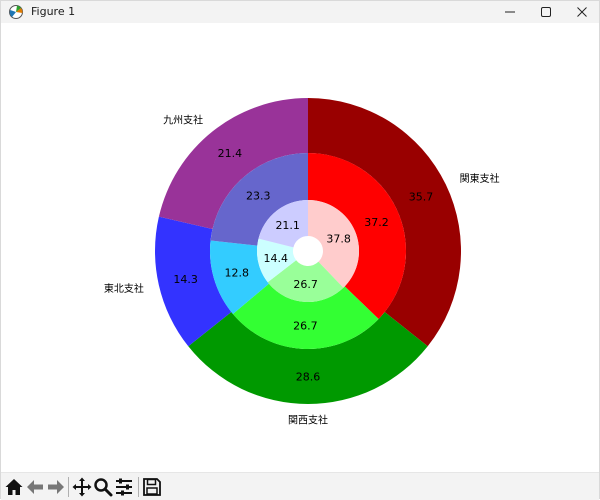 The image size is (600, 500). I want to click on minimize-icon, so click(510, 12).